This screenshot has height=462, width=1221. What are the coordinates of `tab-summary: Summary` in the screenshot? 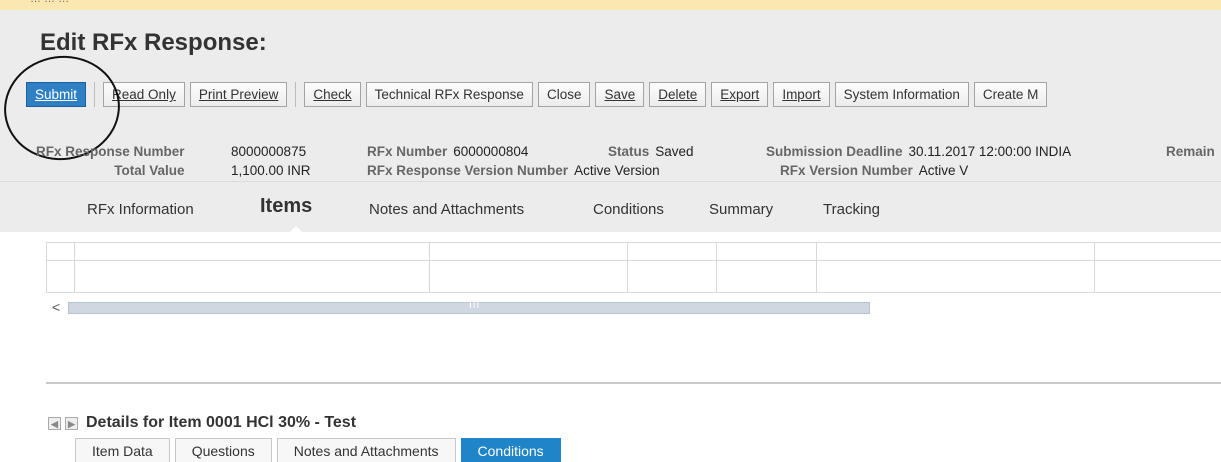 It's located at (741, 209).